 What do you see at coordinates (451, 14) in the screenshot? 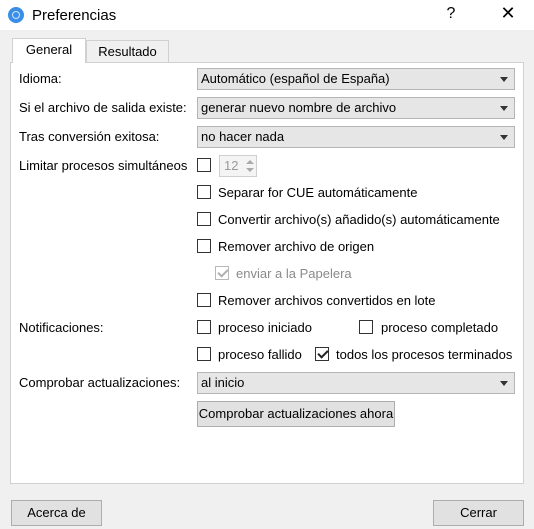
I see `help-button: ?` at bounding box center [451, 14].